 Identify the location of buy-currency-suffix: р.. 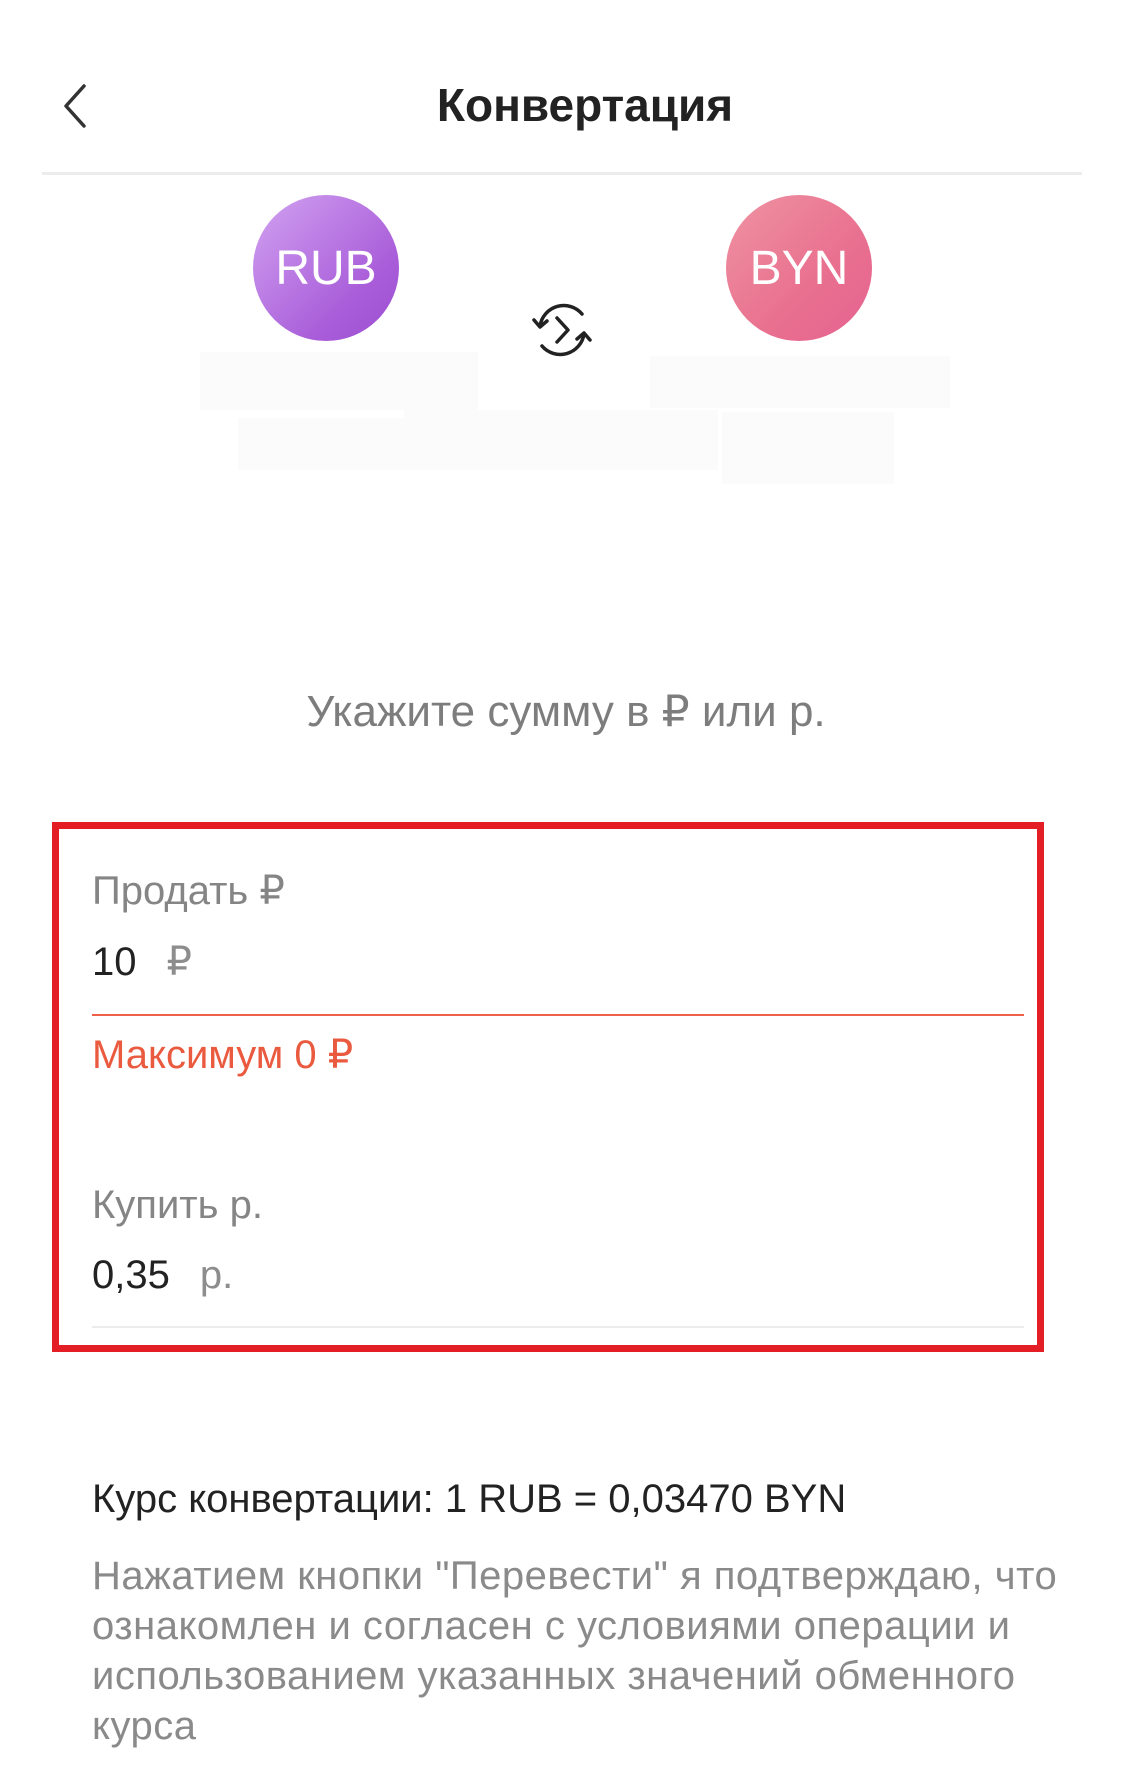
(216, 1275).